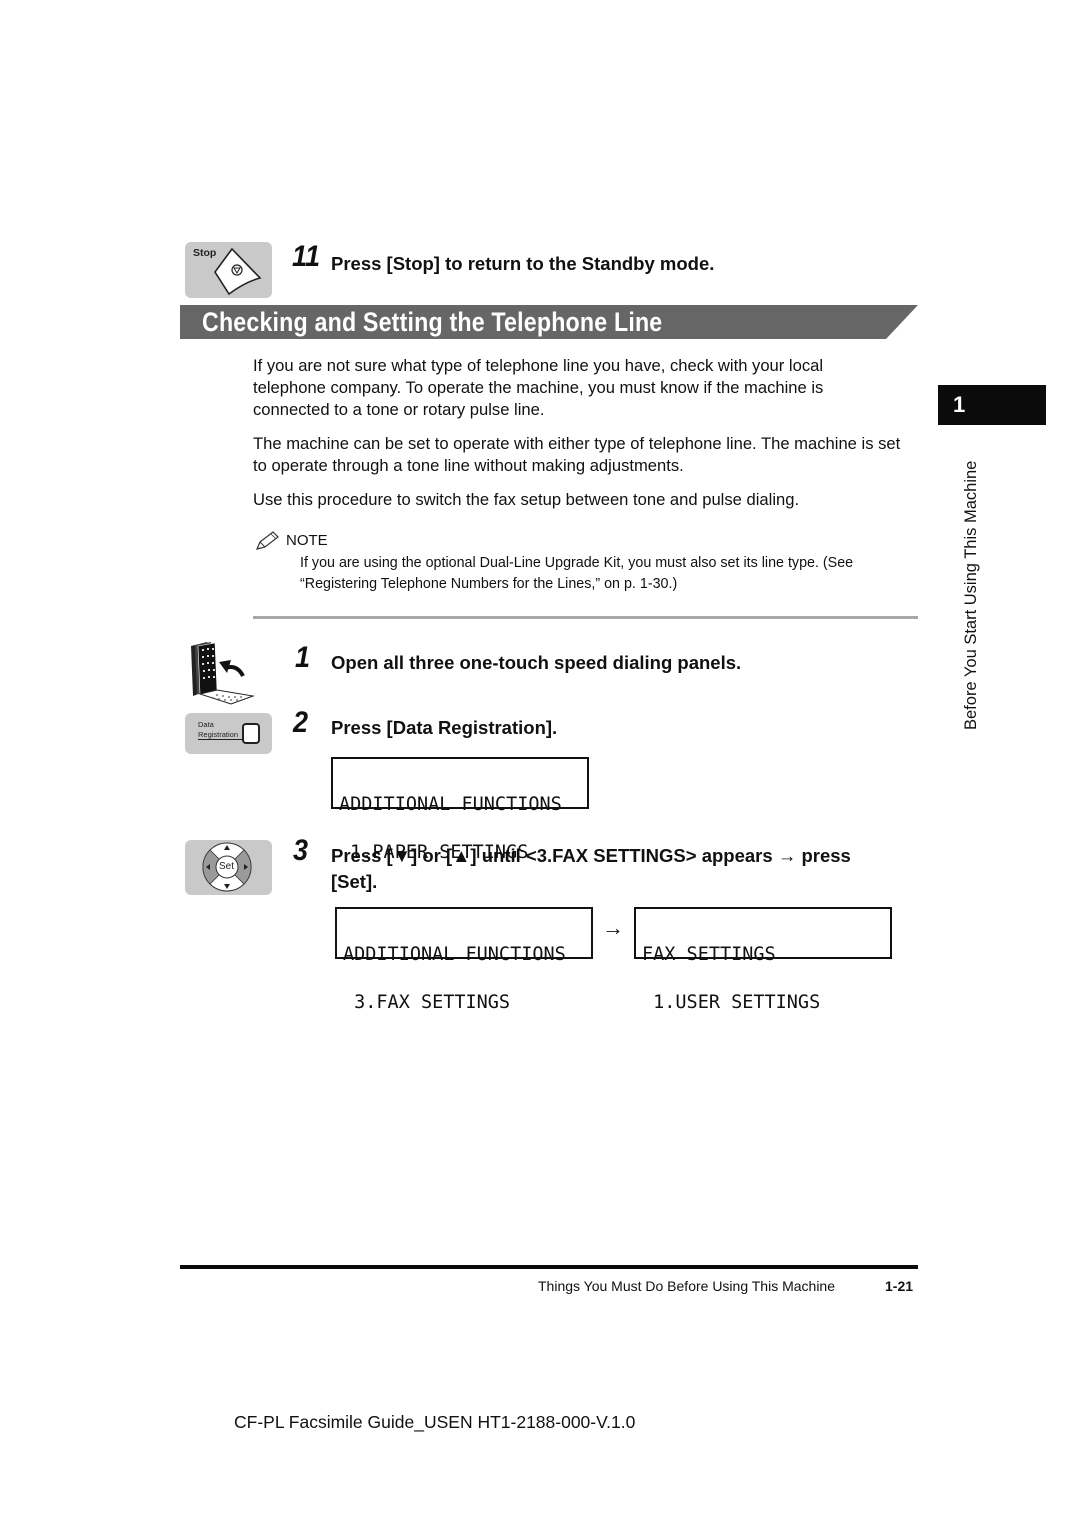 Image resolution: width=1080 pixels, height=1528 pixels. What do you see at coordinates (427, 1002) in the screenshot?
I see `lcd-line-2: 3.FAX SETTINGS` at bounding box center [427, 1002].